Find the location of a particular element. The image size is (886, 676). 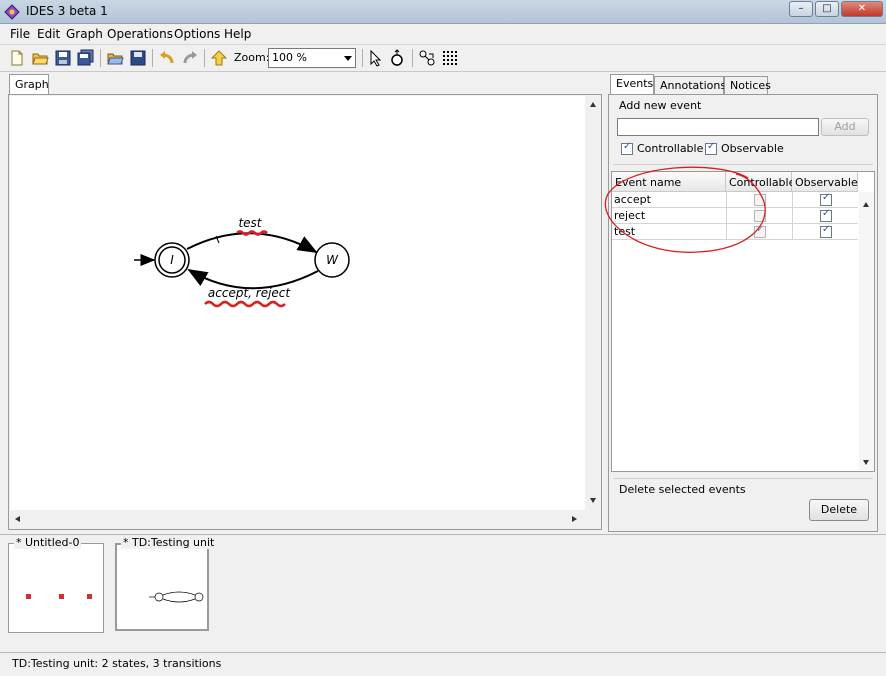

controllable-label: Controllable is located at coordinates (670, 148).